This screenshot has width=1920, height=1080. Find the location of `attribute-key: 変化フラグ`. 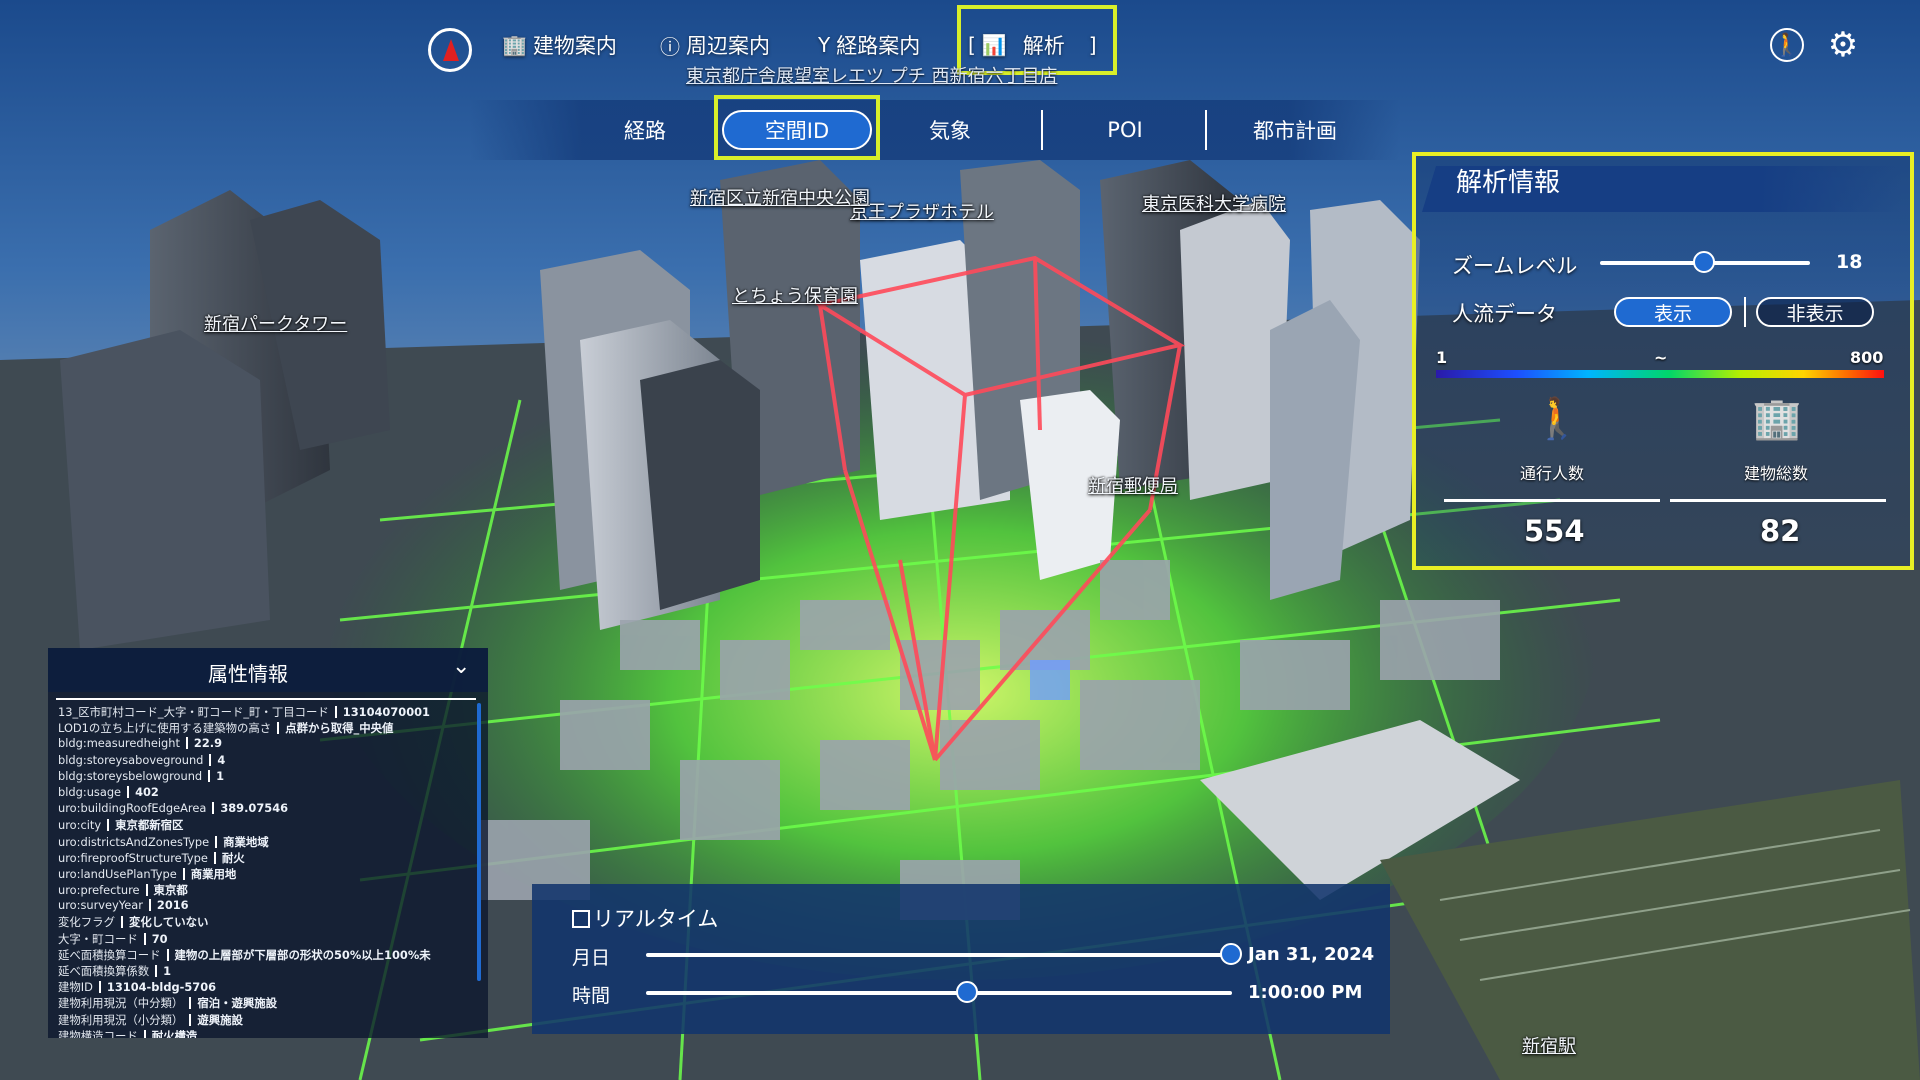

attribute-key: 変化フラグ is located at coordinates (86, 922).